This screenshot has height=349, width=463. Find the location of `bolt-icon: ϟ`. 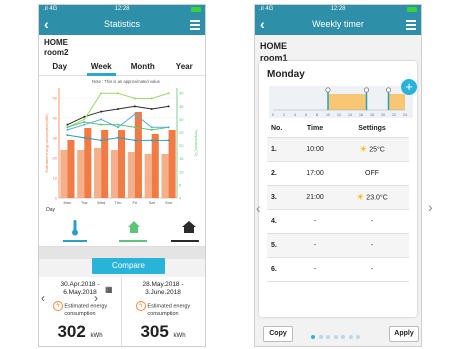

bolt-icon: ϟ is located at coordinates (140, 306).